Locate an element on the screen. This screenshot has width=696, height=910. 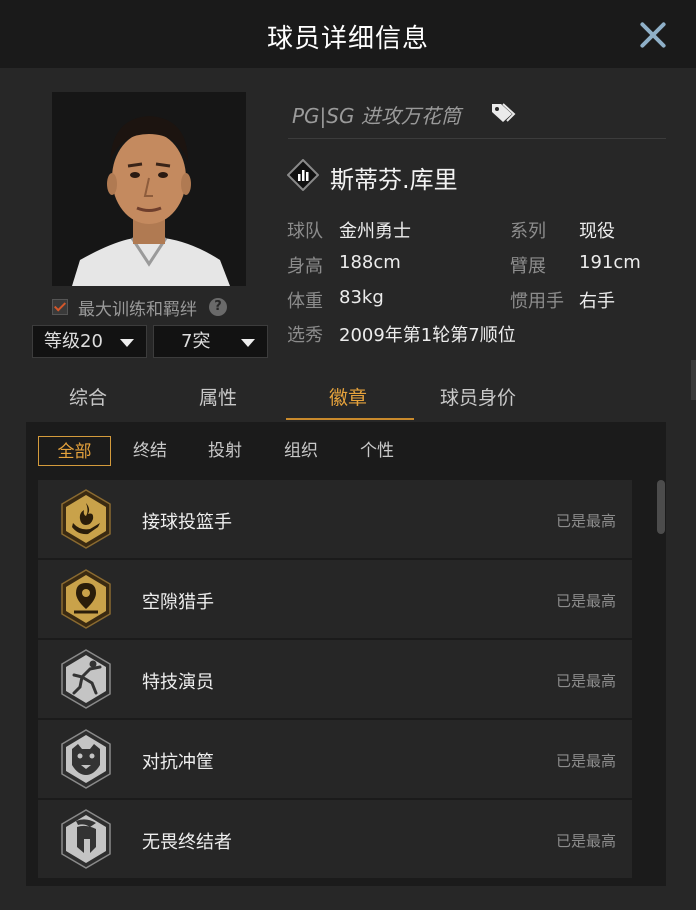
help-icon: ? is located at coordinates (218, 307).